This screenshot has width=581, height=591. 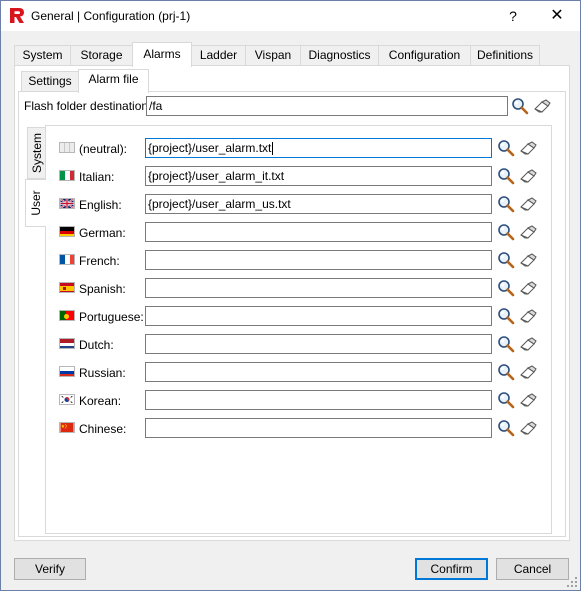 What do you see at coordinates (102, 373) in the screenshot?
I see `language-label-russian: Russian:` at bounding box center [102, 373].